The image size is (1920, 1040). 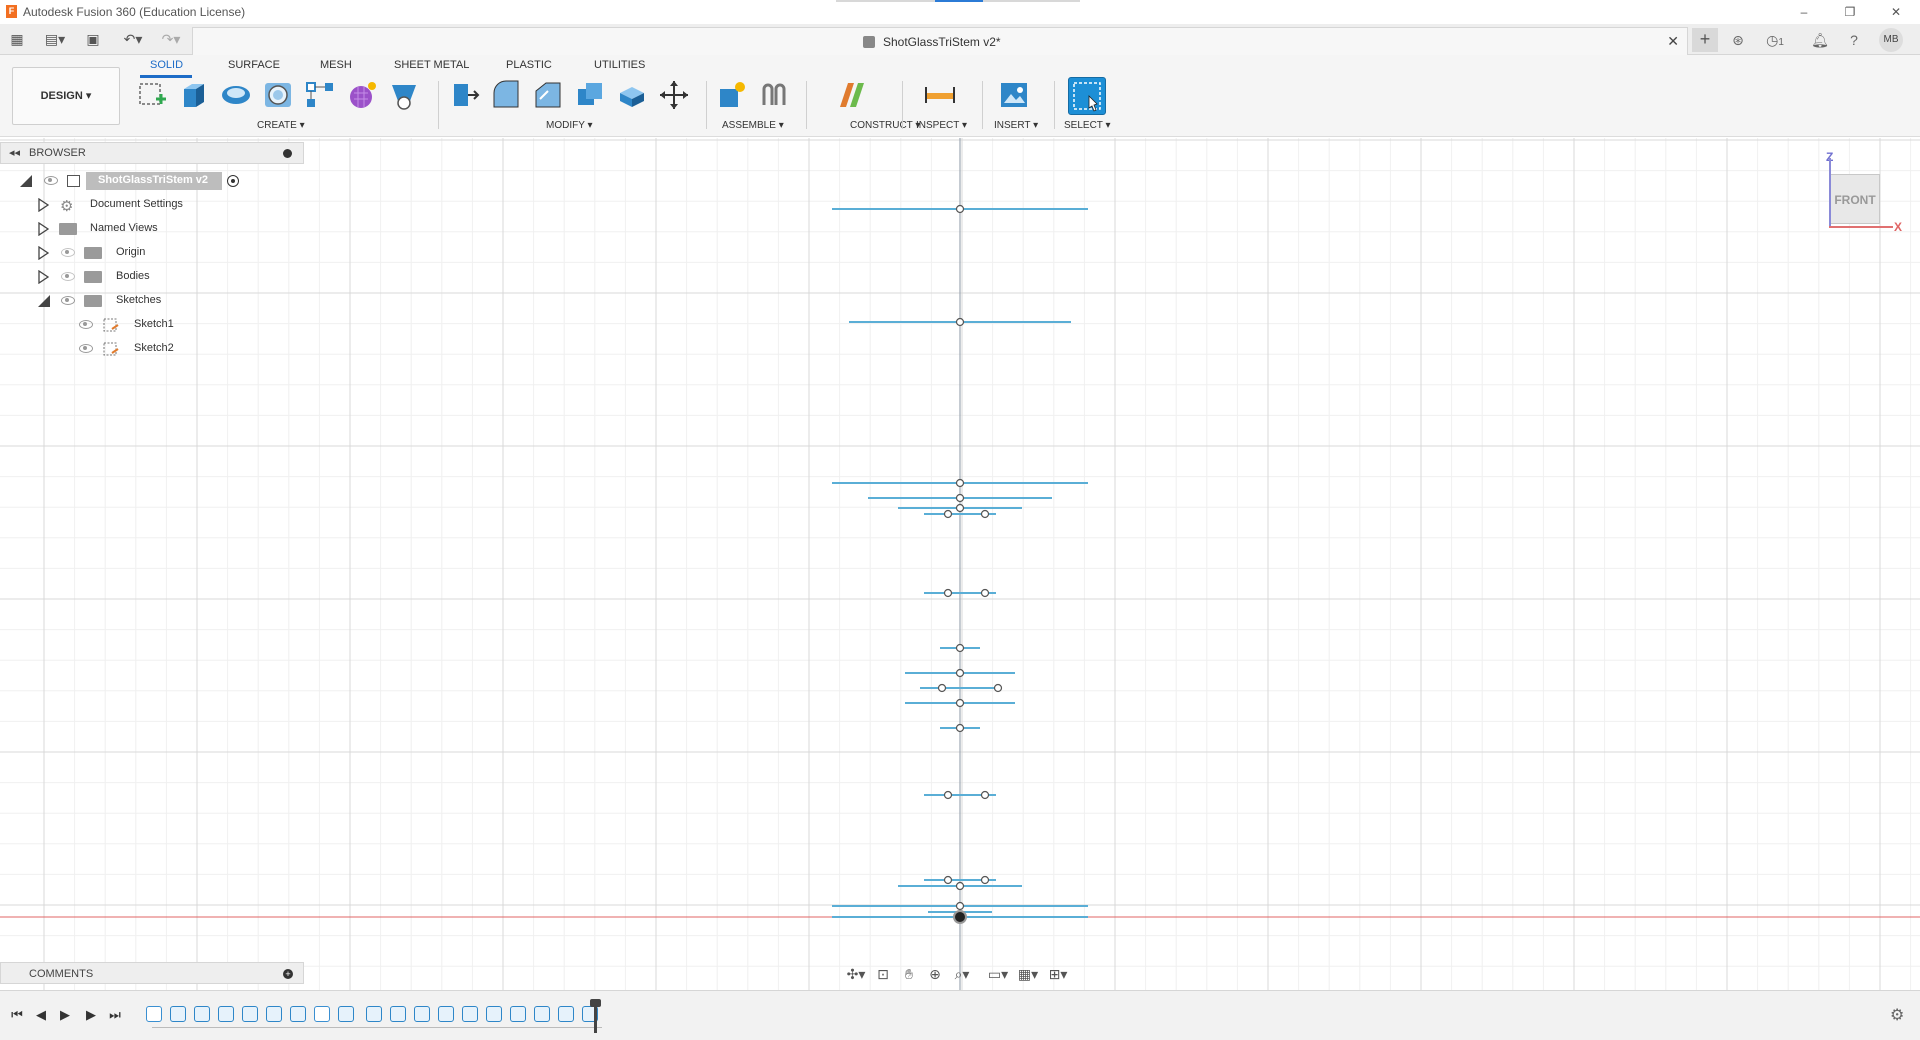 I want to click on create-sketch-icon, so click(x=152, y=95).